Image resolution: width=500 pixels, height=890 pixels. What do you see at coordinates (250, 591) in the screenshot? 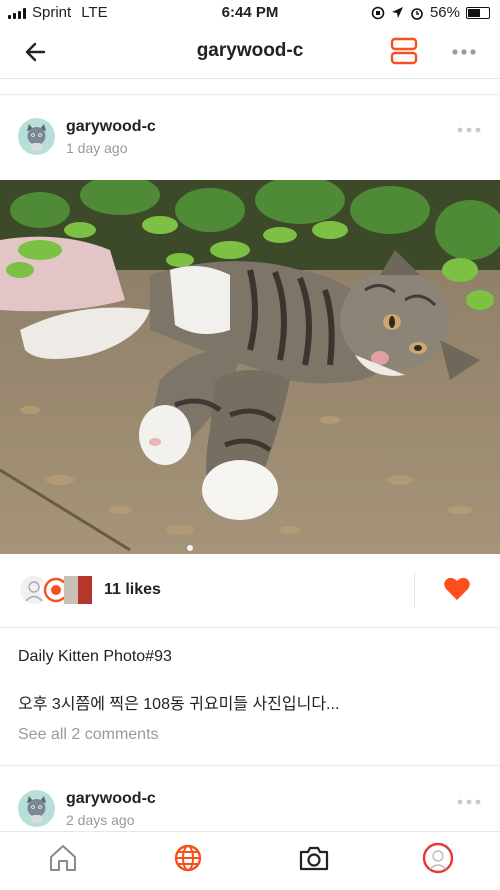
I see `likes-row: 11 likes` at bounding box center [250, 591].